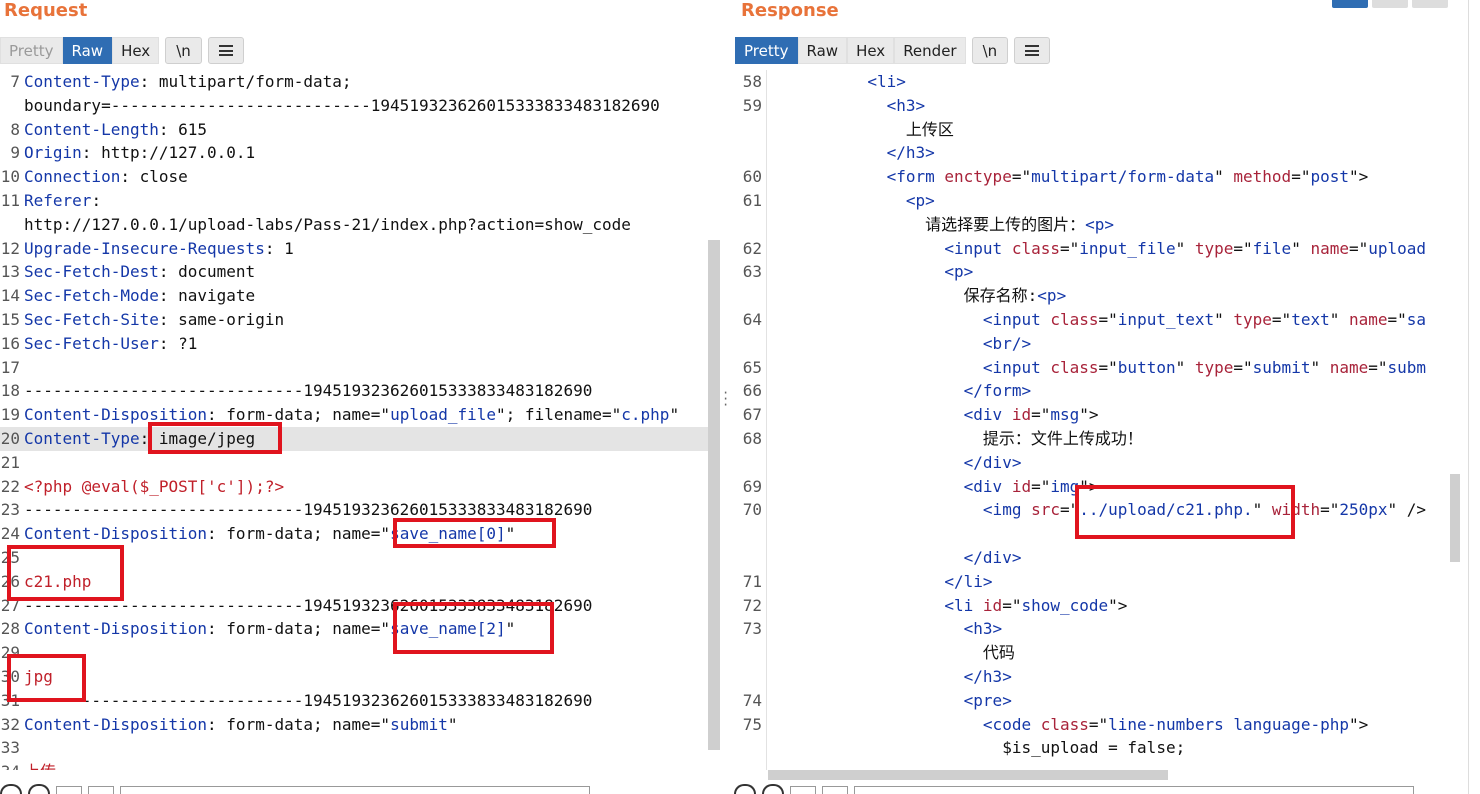 This screenshot has height=794, width=1480. I want to click on token: input_text, so click(1166, 319).